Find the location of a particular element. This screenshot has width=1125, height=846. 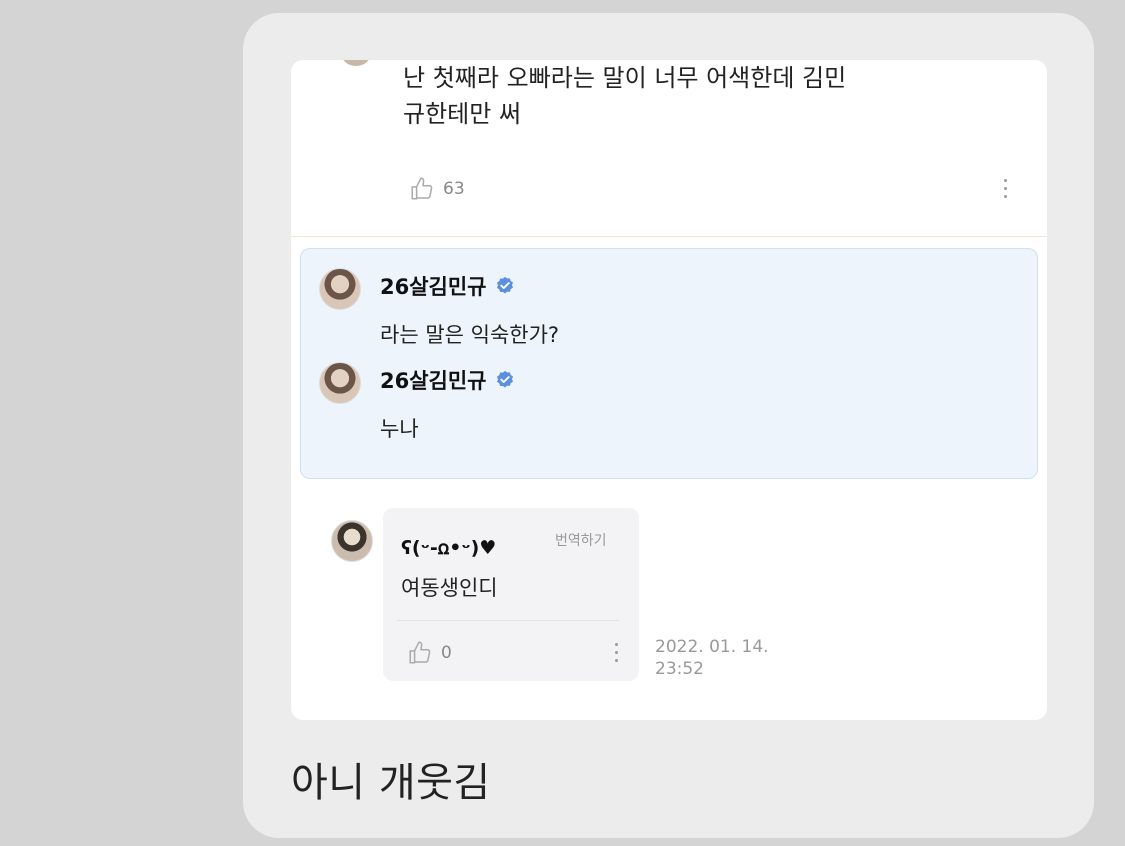

timestamp: 2022. 01. 14. 23:52 is located at coordinates (730, 658).